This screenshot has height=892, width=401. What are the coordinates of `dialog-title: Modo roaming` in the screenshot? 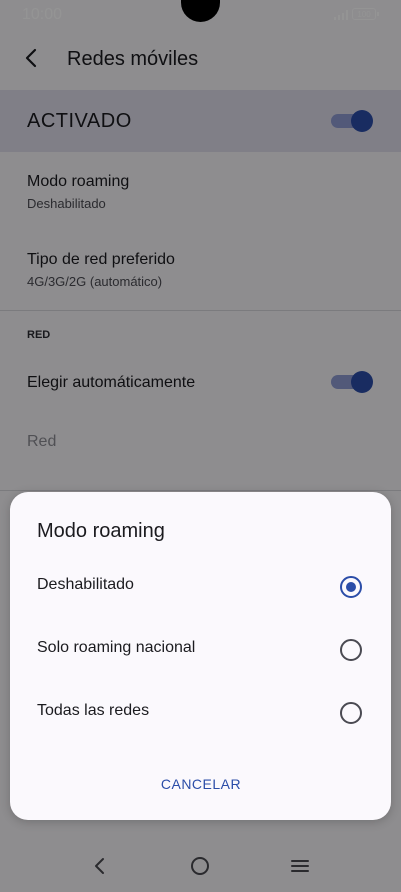 It's located at (101, 531).